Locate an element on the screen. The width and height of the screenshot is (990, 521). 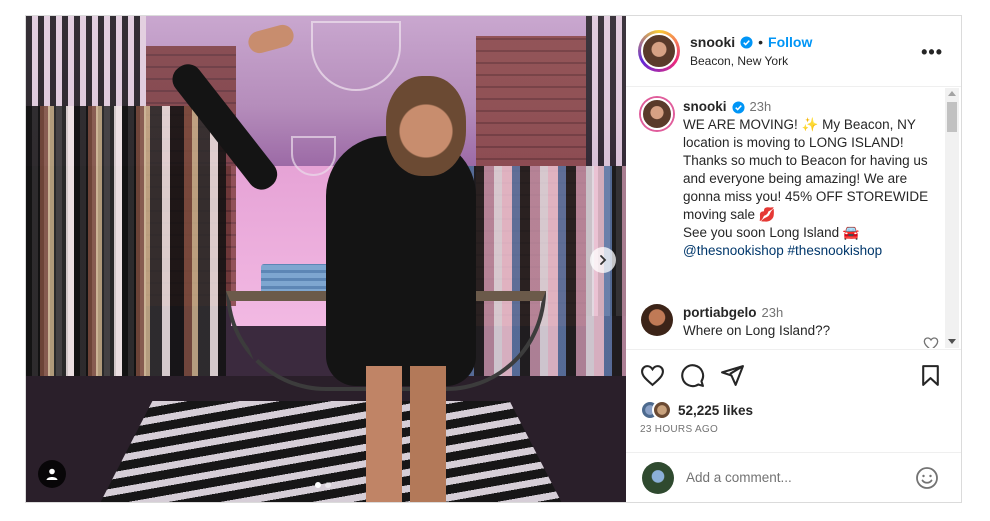
commenter-avatar is located at coordinates (657, 320).